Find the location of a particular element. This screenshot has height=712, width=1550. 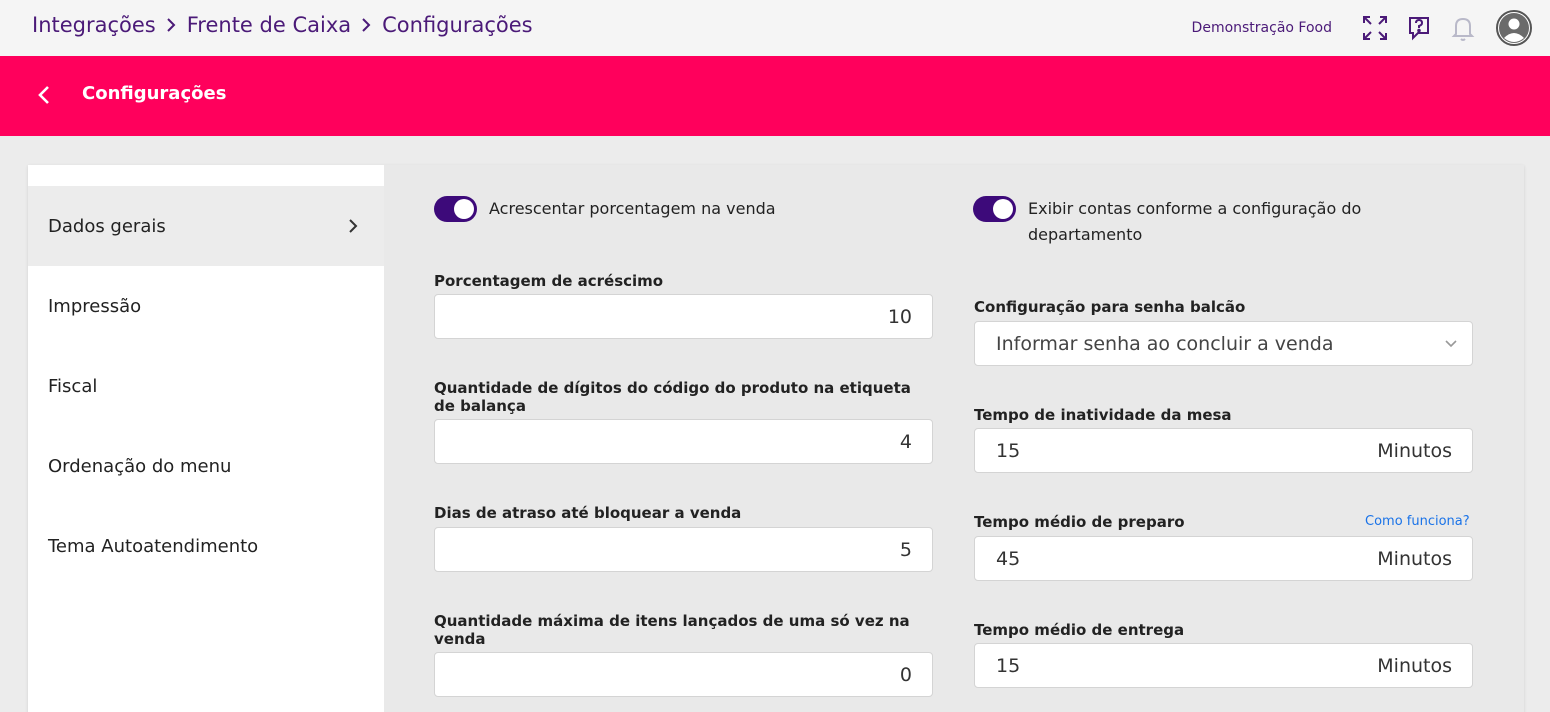

field-label: Tempo médio de preparo is located at coordinates (1079, 522).